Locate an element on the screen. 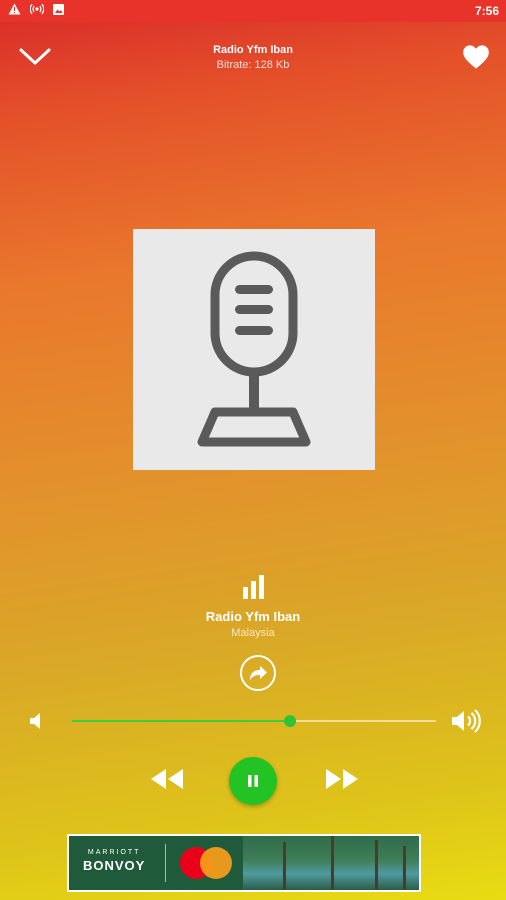 The height and width of the screenshot is (900, 506). broadcast-icon is located at coordinates (37, 9).